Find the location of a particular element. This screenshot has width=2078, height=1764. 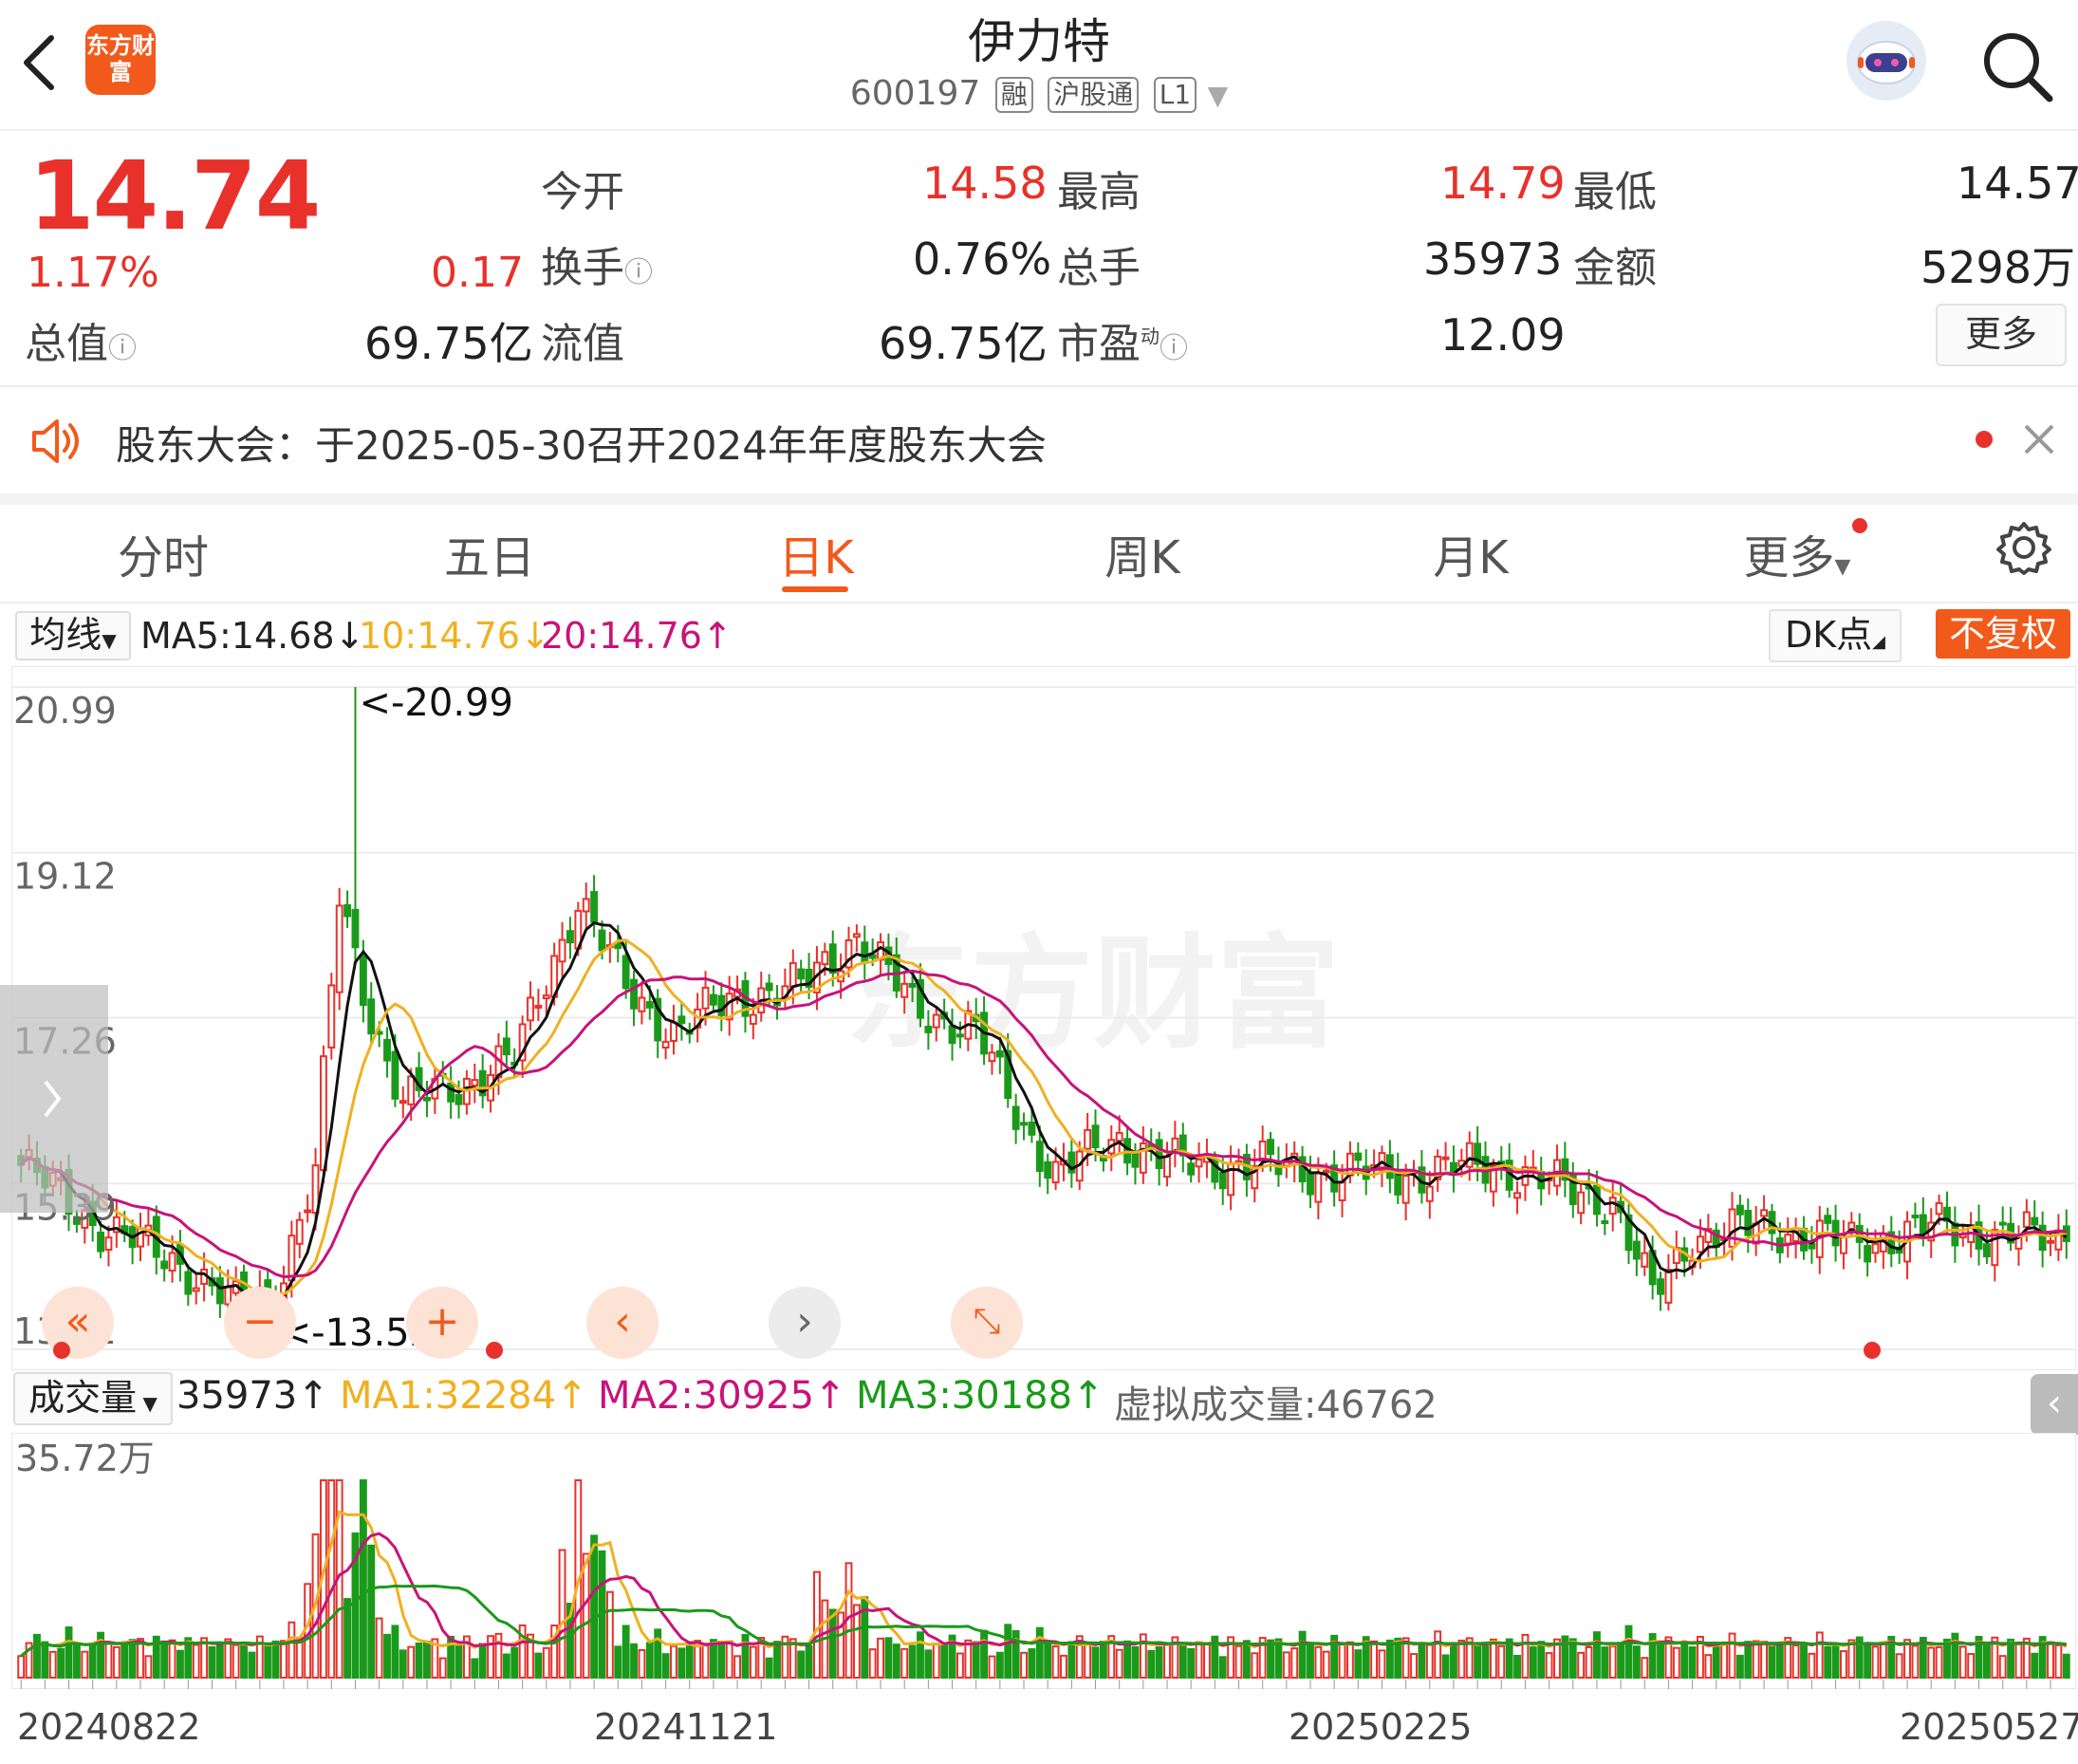

pan-left-button: ‹ is located at coordinates (622, 1323).